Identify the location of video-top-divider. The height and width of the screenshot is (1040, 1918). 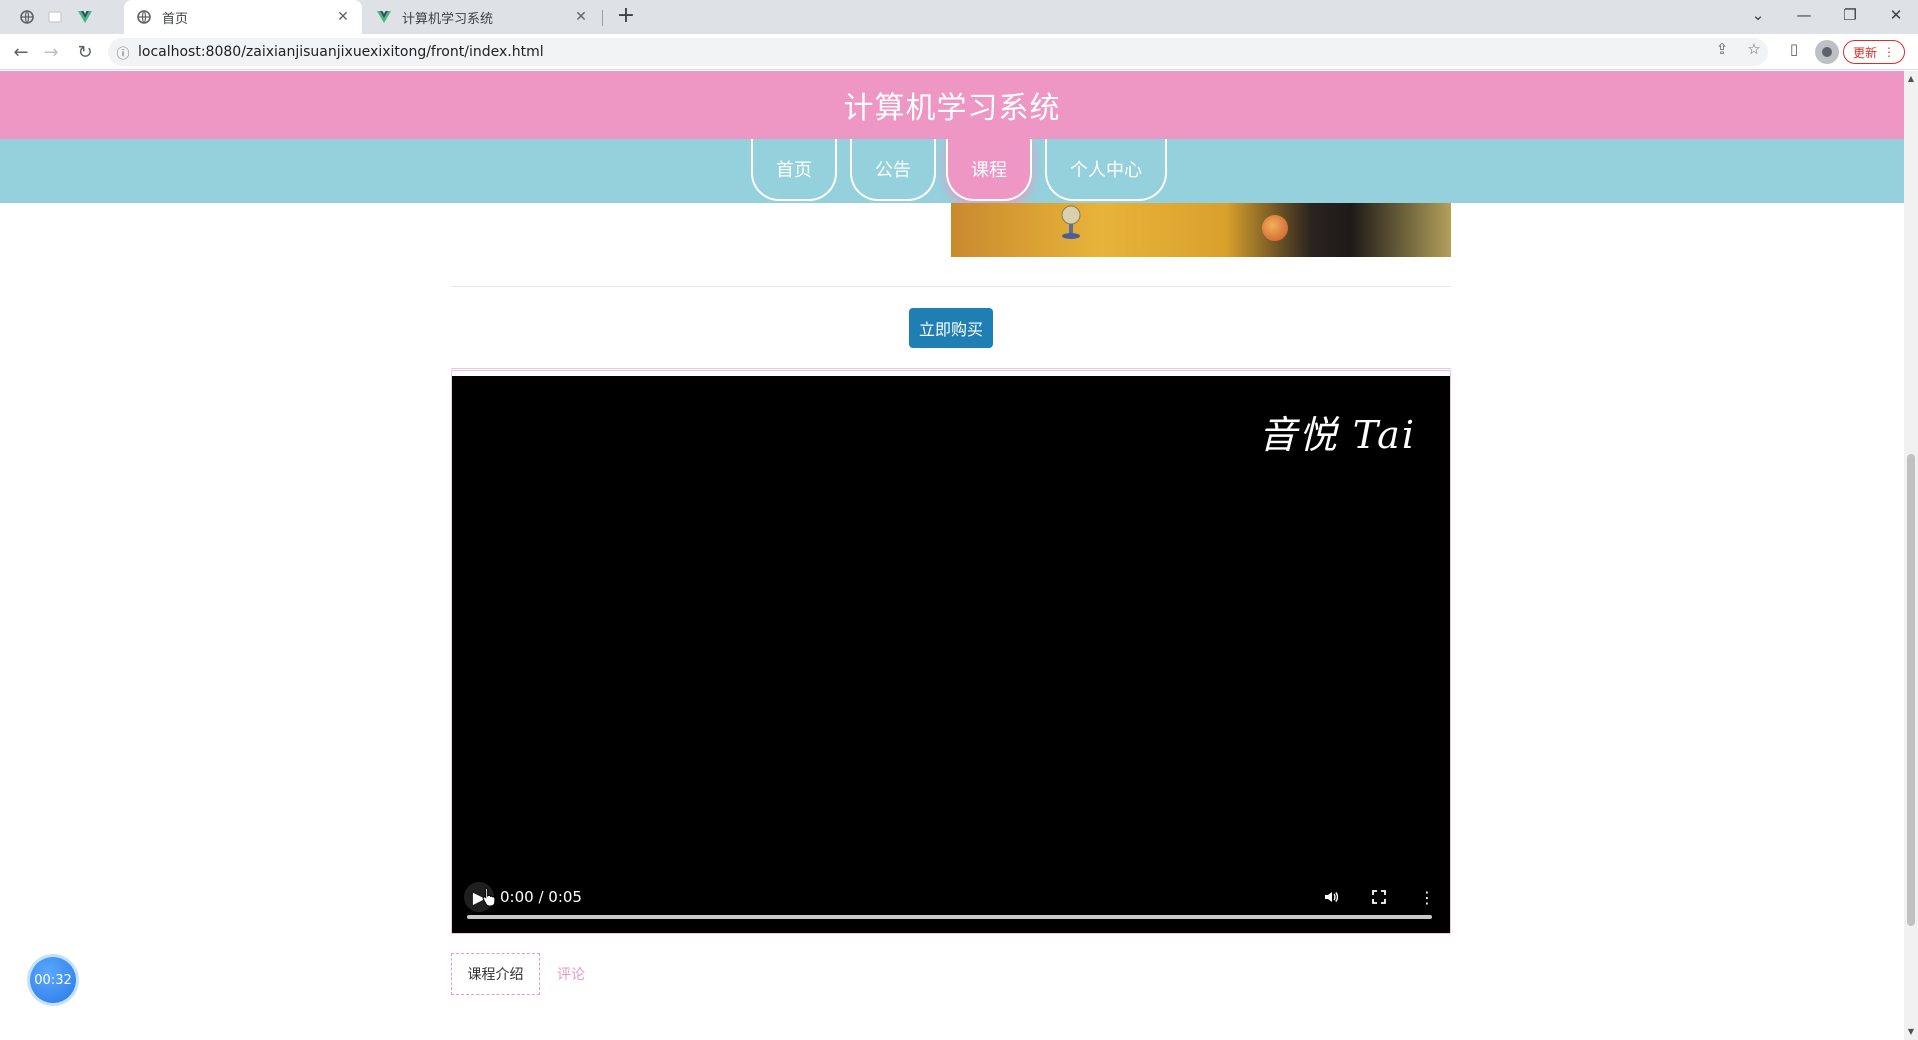
(951, 368).